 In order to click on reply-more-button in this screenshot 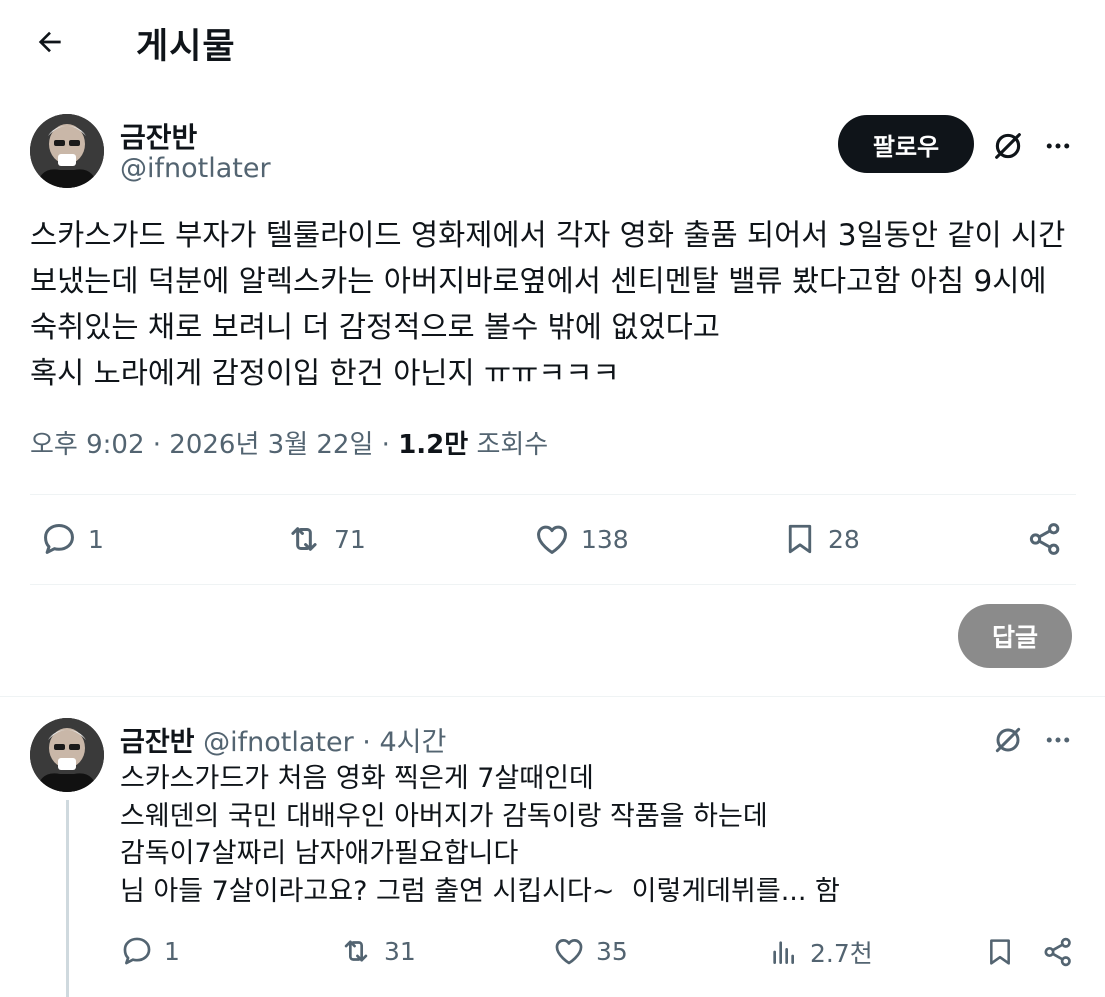, I will do `click(1058, 740)`.